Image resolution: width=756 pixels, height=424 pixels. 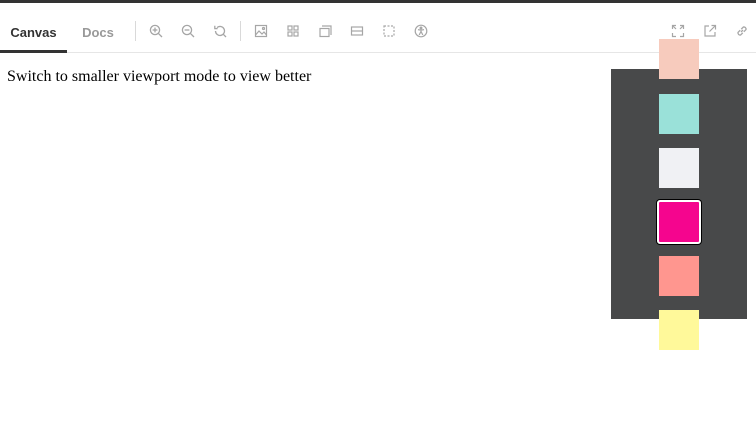 I want to click on tab-docs: Docs, so click(x=98, y=27).